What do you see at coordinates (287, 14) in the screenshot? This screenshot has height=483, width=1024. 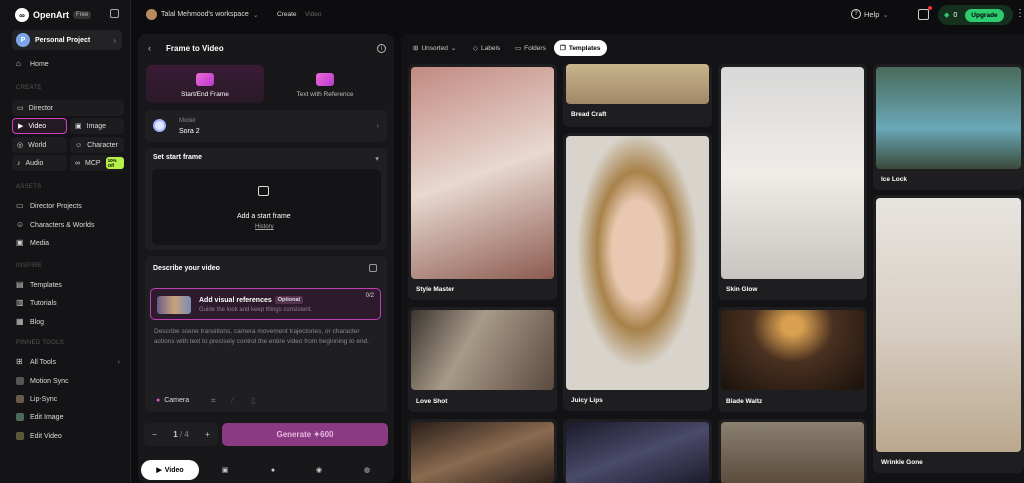 I see `breadcrumb-create: Create` at bounding box center [287, 14].